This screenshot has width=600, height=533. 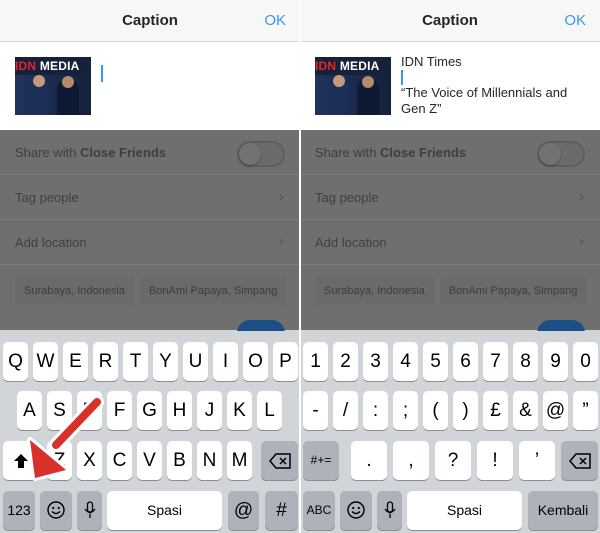 What do you see at coordinates (375, 361) in the screenshot?
I see `key-3: 3` at bounding box center [375, 361].